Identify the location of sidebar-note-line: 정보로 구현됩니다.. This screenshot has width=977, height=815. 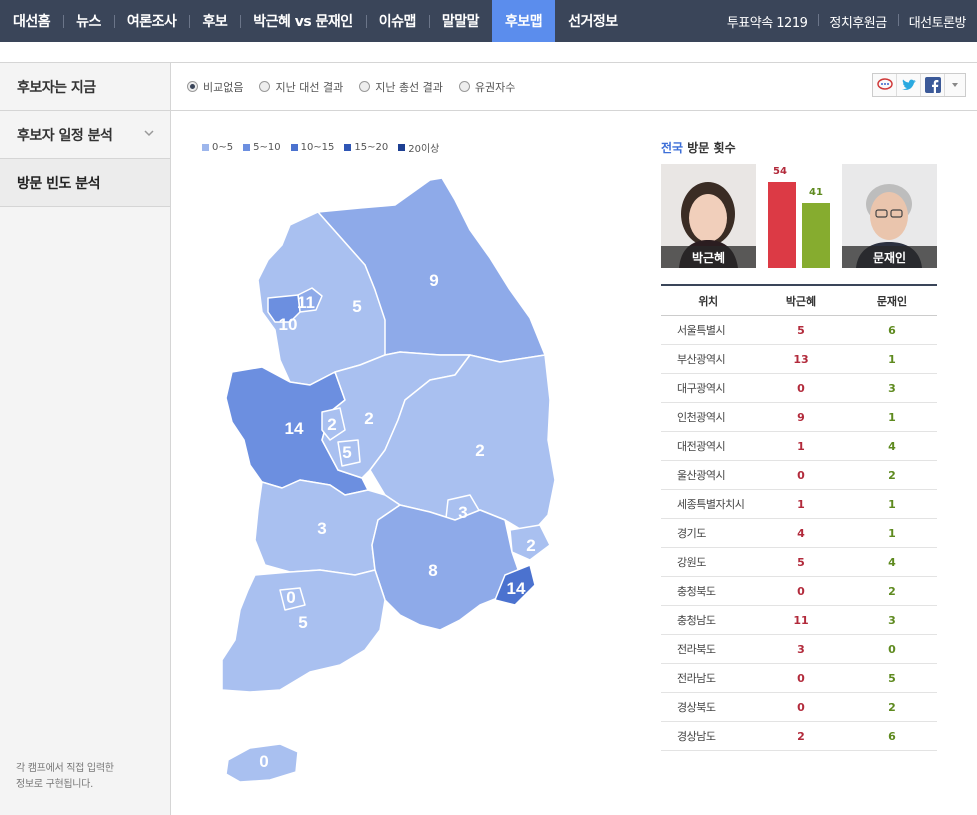
(54, 784).